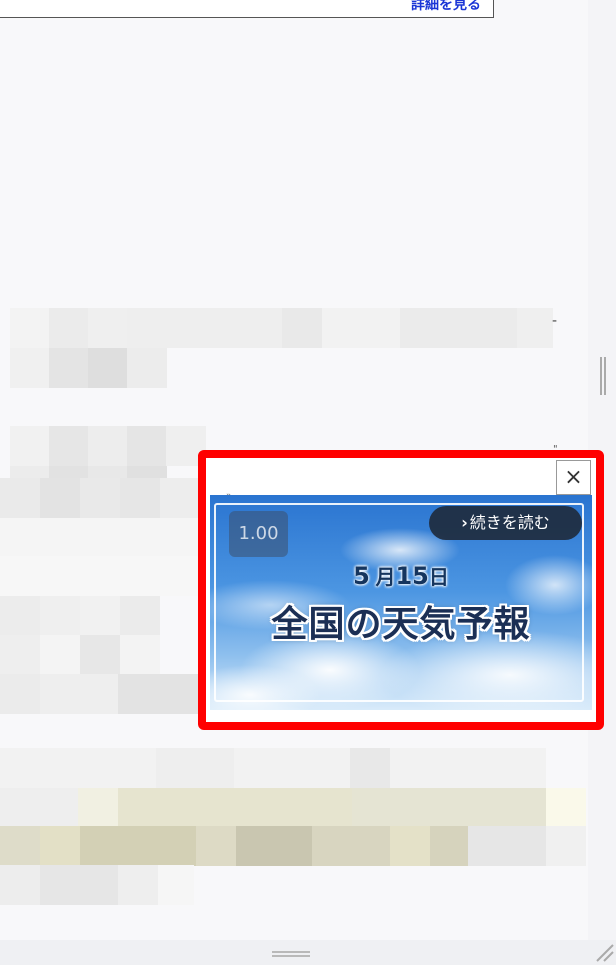  What do you see at coordinates (604, 952) in the screenshot?
I see `resize-icon` at bounding box center [604, 952].